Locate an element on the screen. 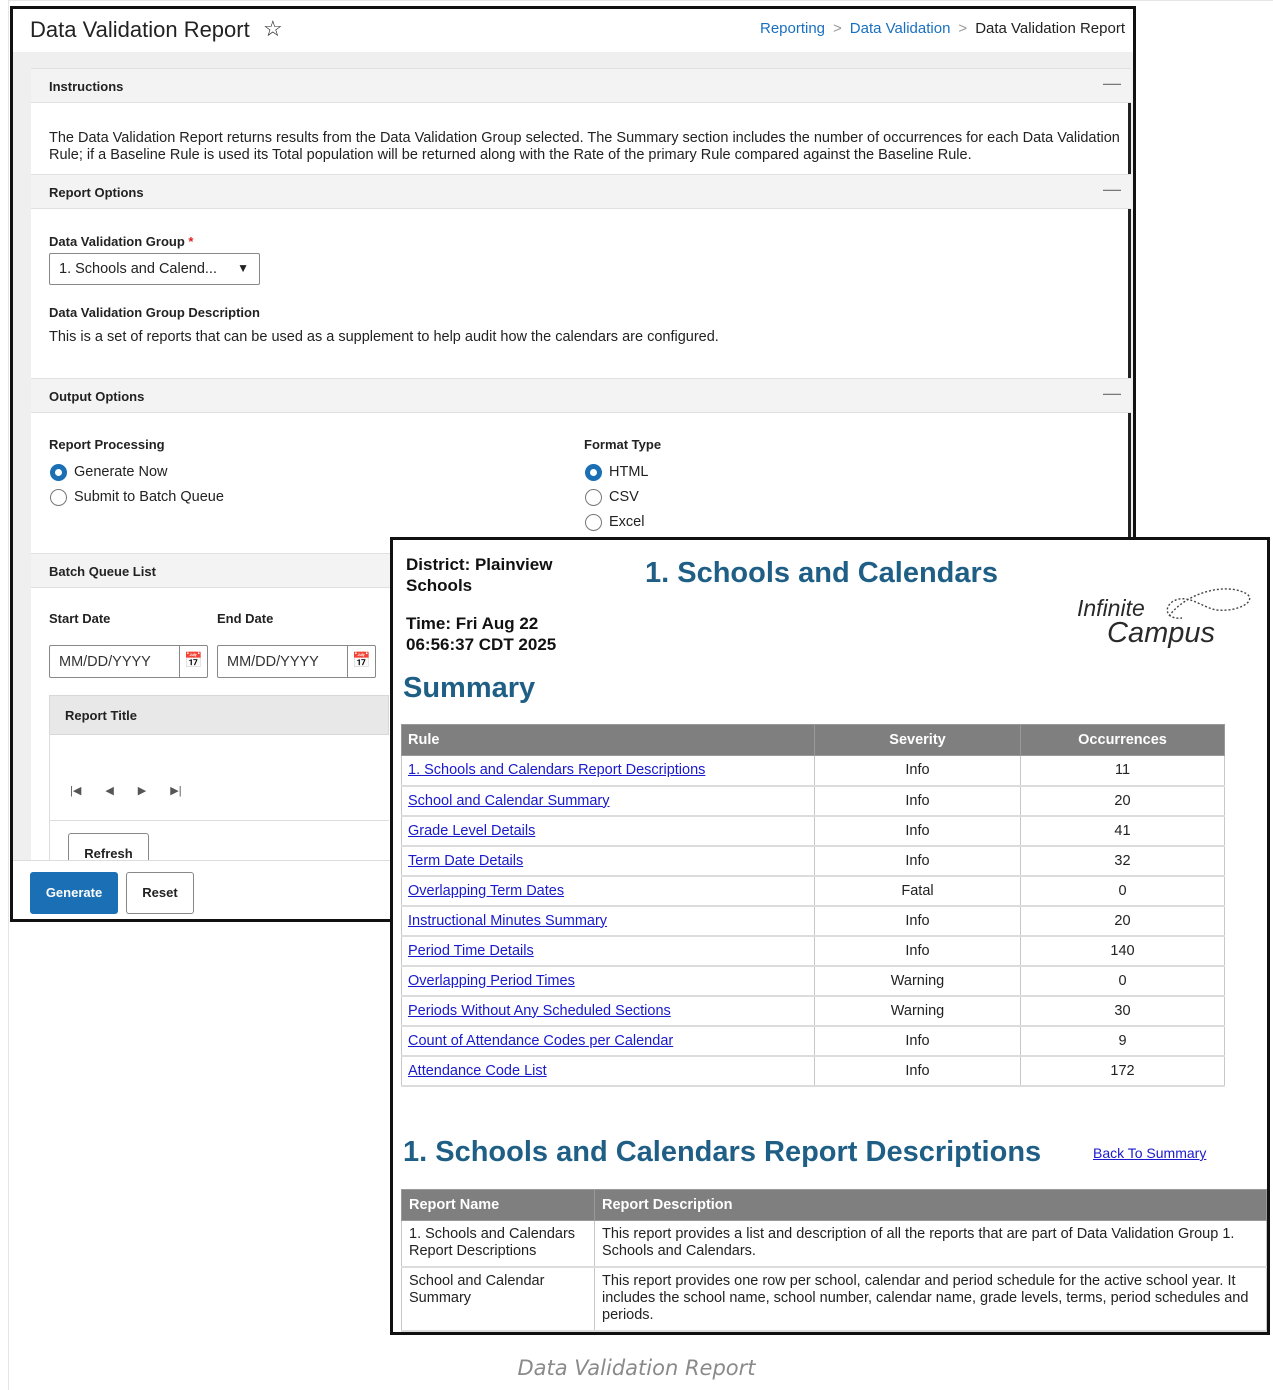  radio-csv is located at coordinates (593, 497).